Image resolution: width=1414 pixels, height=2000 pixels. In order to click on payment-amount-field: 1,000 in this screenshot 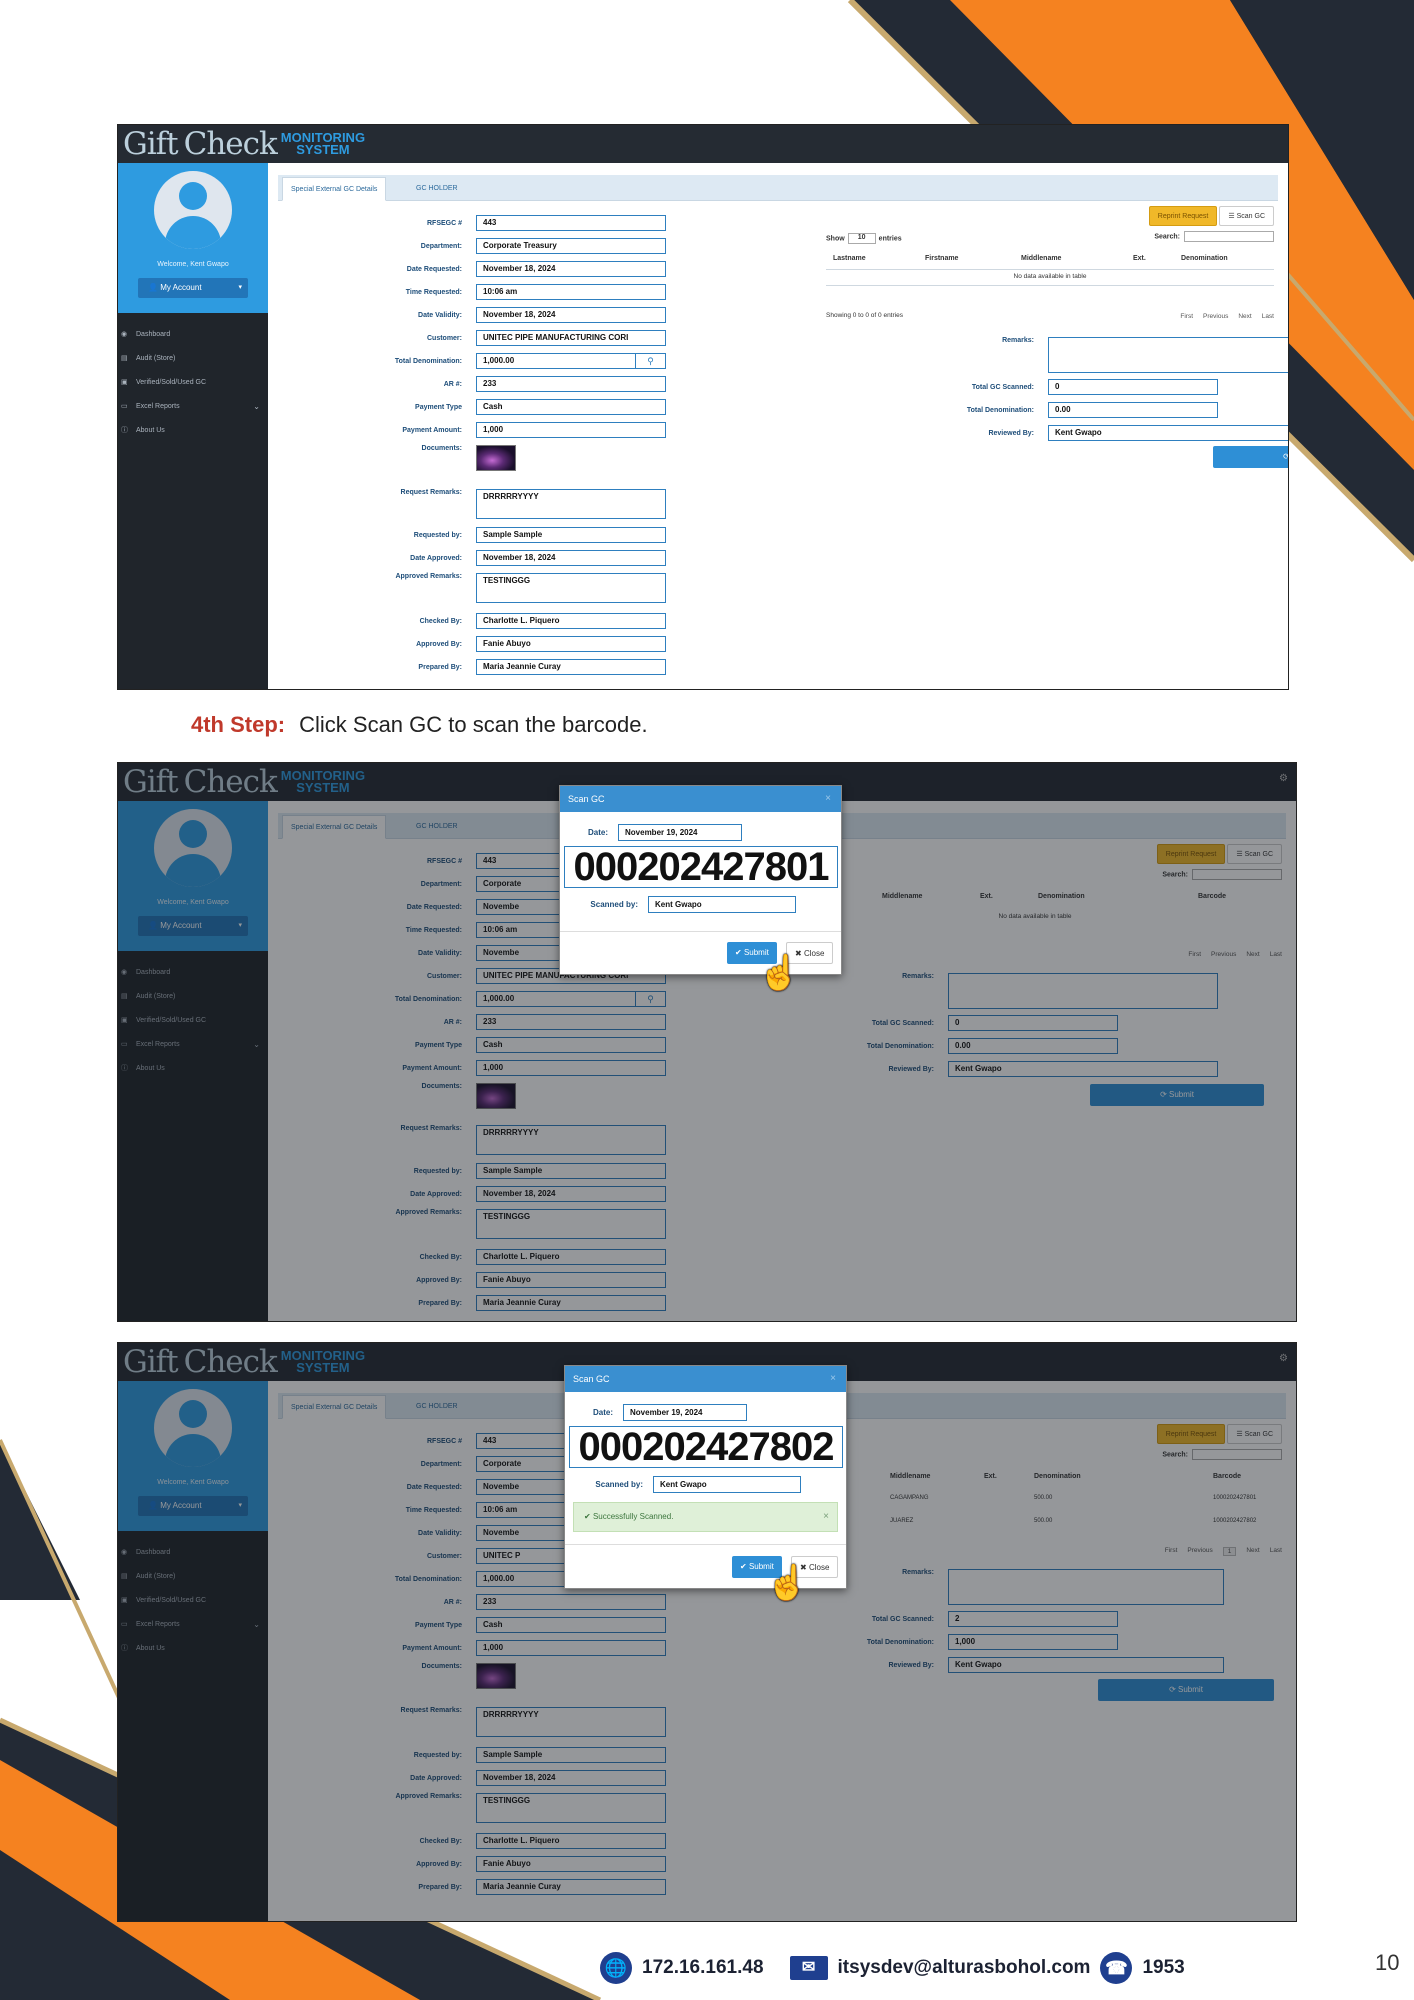, I will do `click(571, 430)`.